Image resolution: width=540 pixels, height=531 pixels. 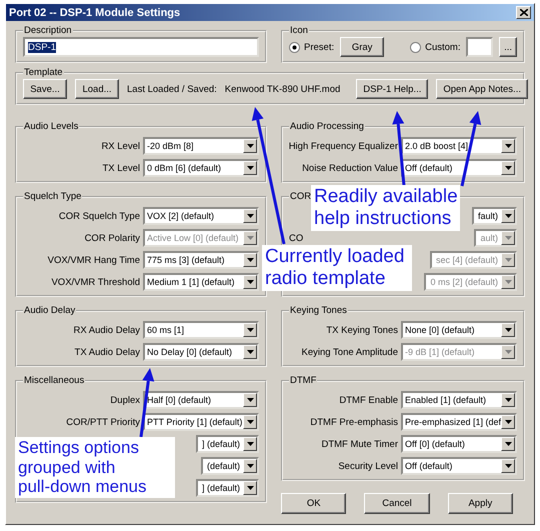 I want to click on field-label: VOX/VMR Hang Time, so click(x=94, y=260).